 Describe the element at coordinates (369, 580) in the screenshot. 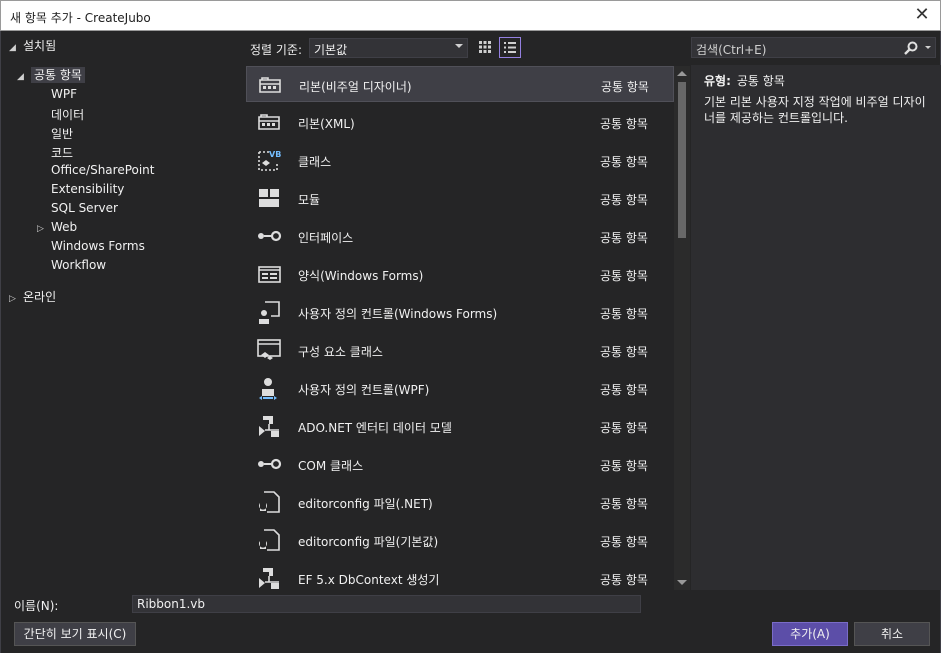

I see `item-name: EF 5.x DbContext 생성기` at that location.